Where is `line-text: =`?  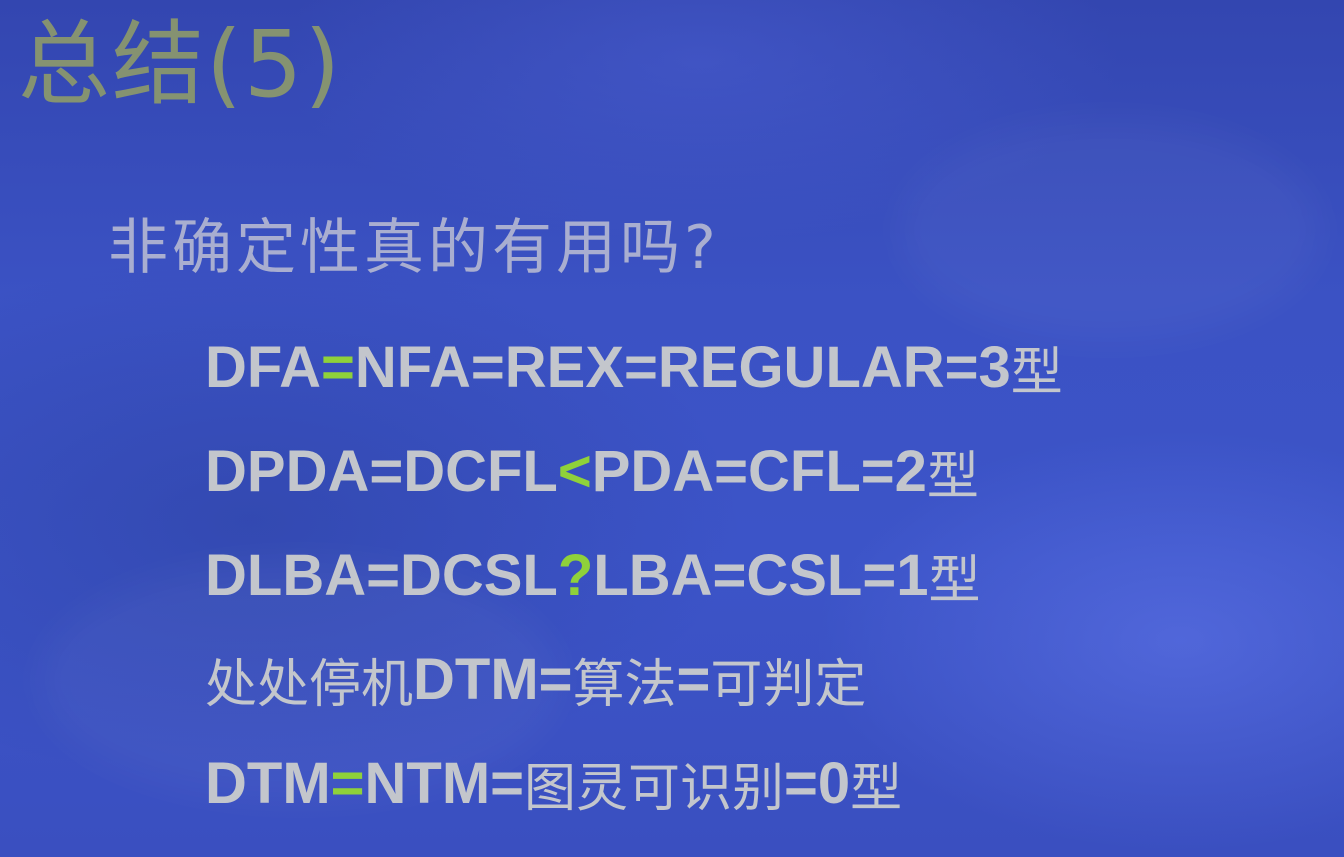
line-text: = is located at coordinates (693, 679).